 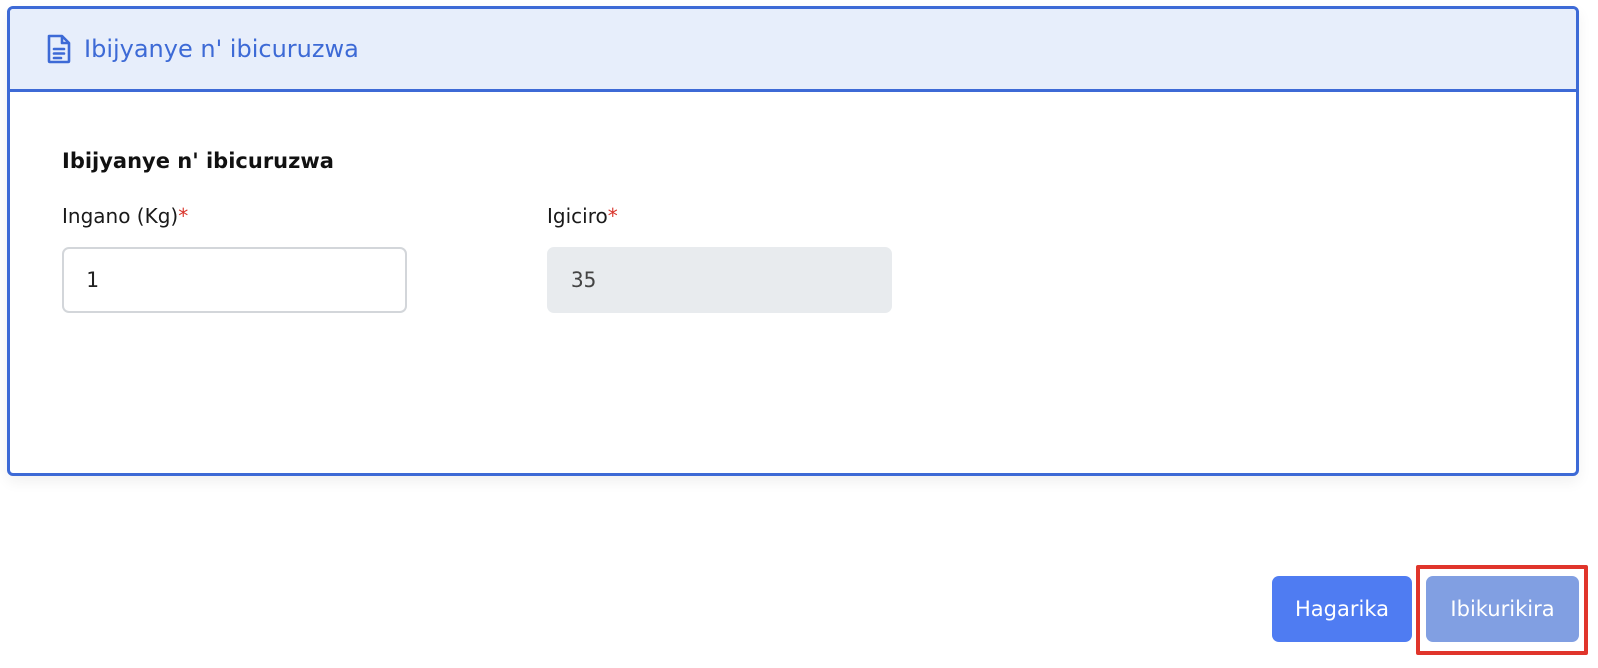 I want to click on card-header: Ibijyanye n' ibicuruzwa, so click(x=793, y=50).